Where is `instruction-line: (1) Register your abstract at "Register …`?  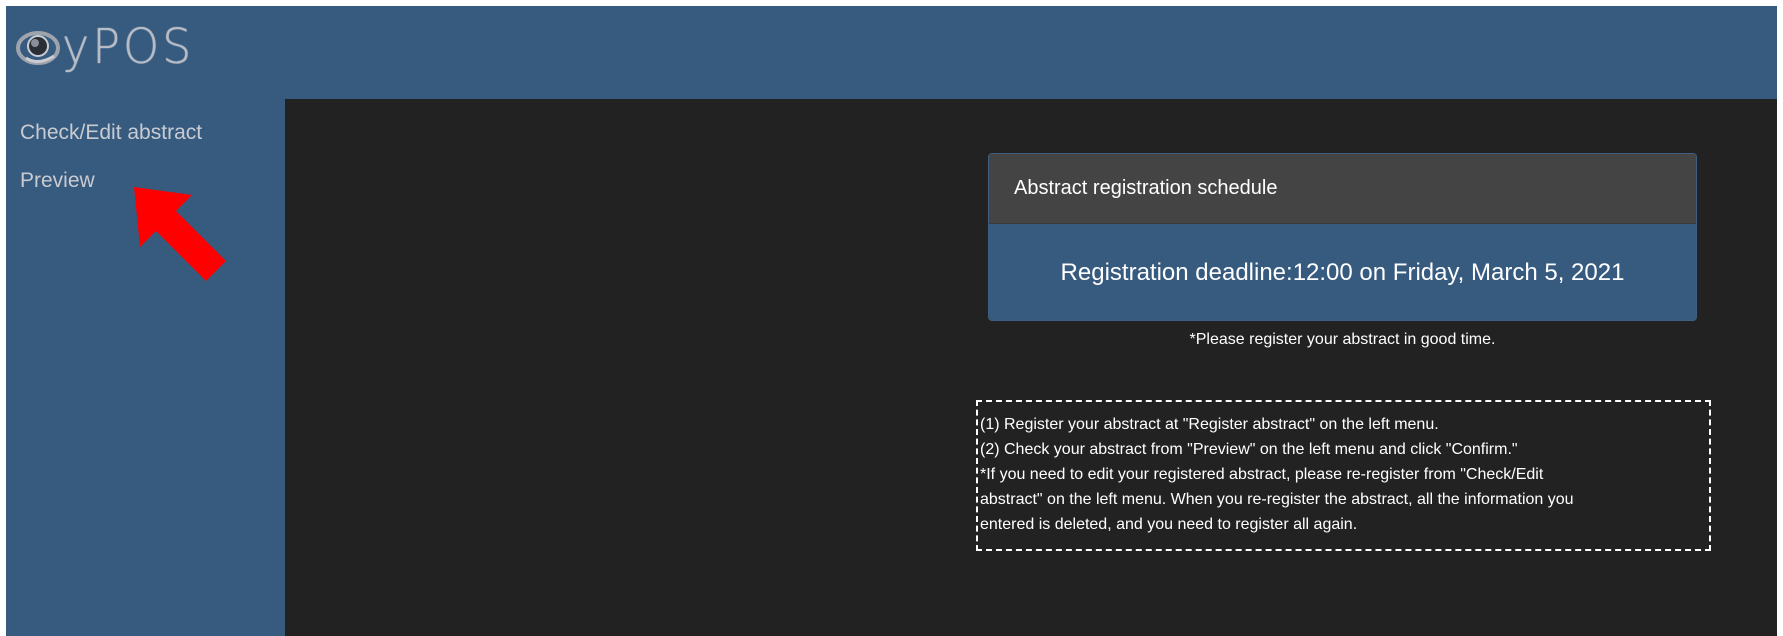 instruction-line: (1) Register your abstract at "Register … is located at coordinates (1209, 424).